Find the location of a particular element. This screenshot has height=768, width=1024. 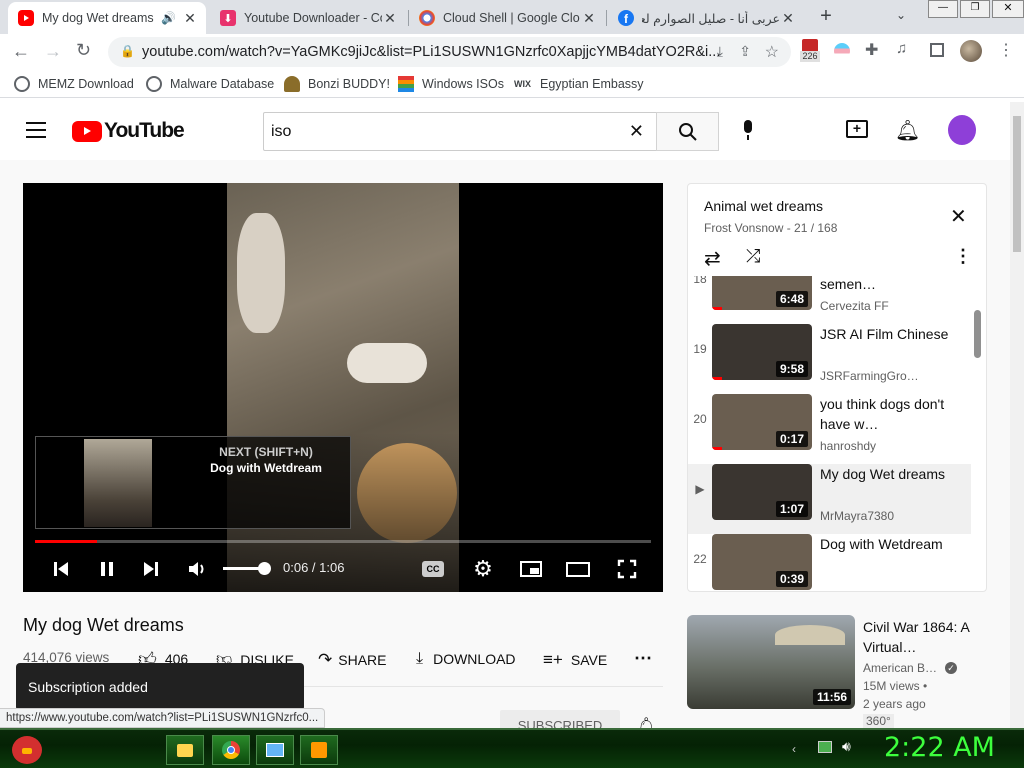

tab-youtube-downloader: ⬇ Youtube Downloader - Con ✕ is located at coordinates (308, 18).